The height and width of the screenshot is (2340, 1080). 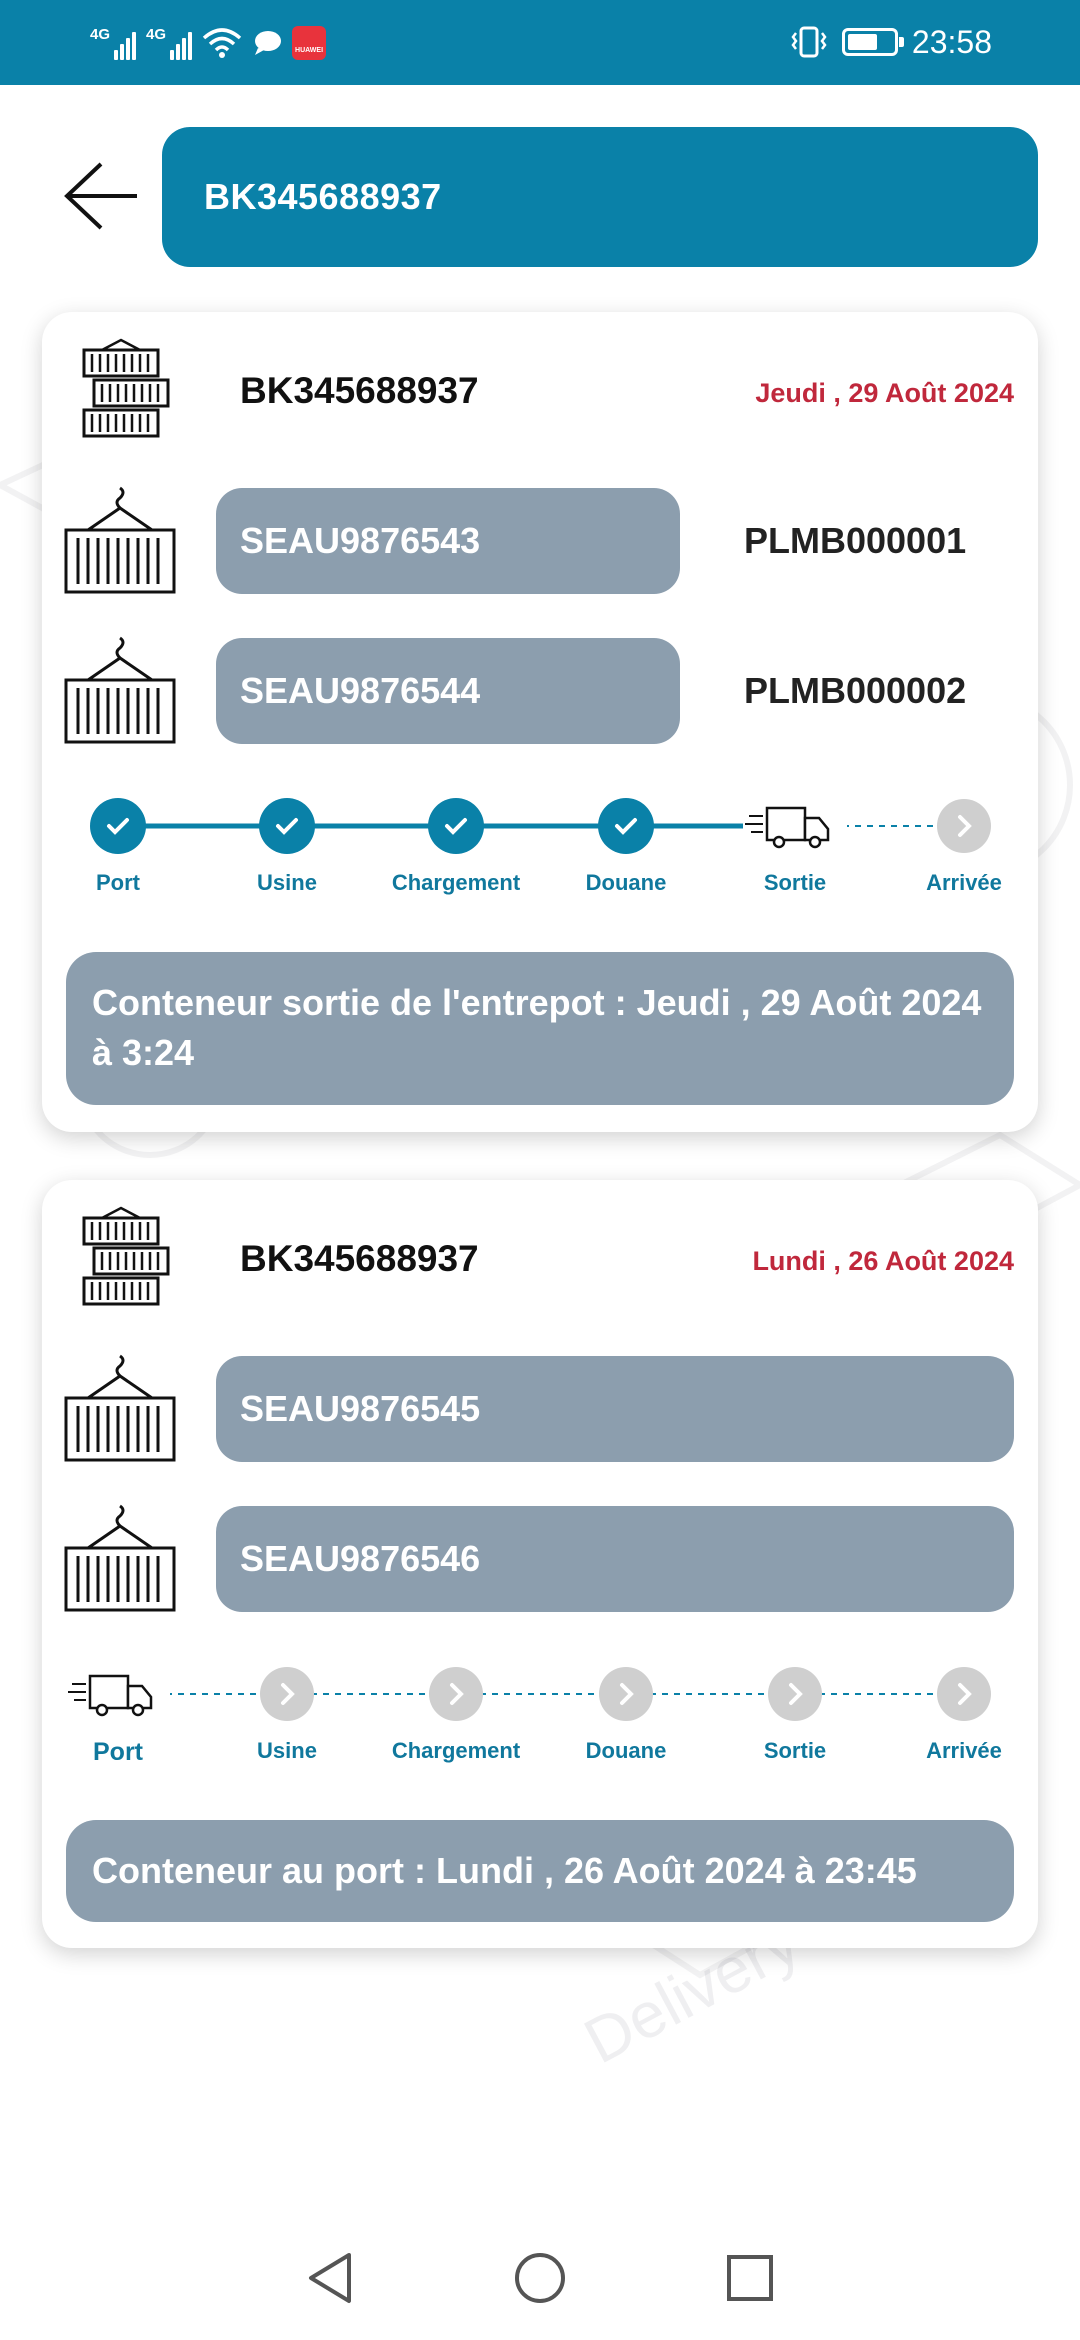 I want to click on container-number: SEAU9876546, so click(x=360, y=1558).